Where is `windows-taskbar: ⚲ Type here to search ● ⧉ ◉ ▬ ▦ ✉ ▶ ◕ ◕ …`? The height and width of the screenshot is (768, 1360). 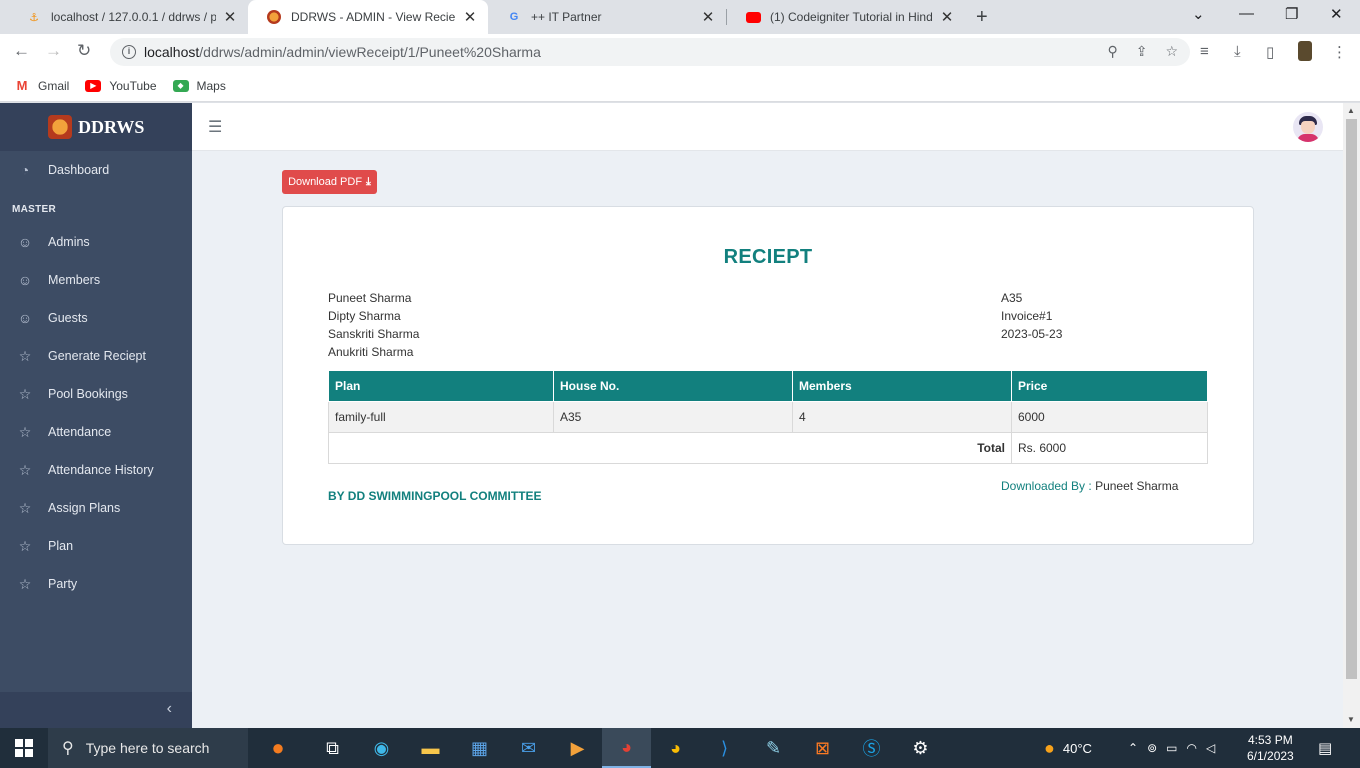 windows-taskbar: ⚲ Type here to search ● ⧉ ◉ ▬ ▦ ✉ ▶ ◕ ◕ … is located at coordinates (680, 748).